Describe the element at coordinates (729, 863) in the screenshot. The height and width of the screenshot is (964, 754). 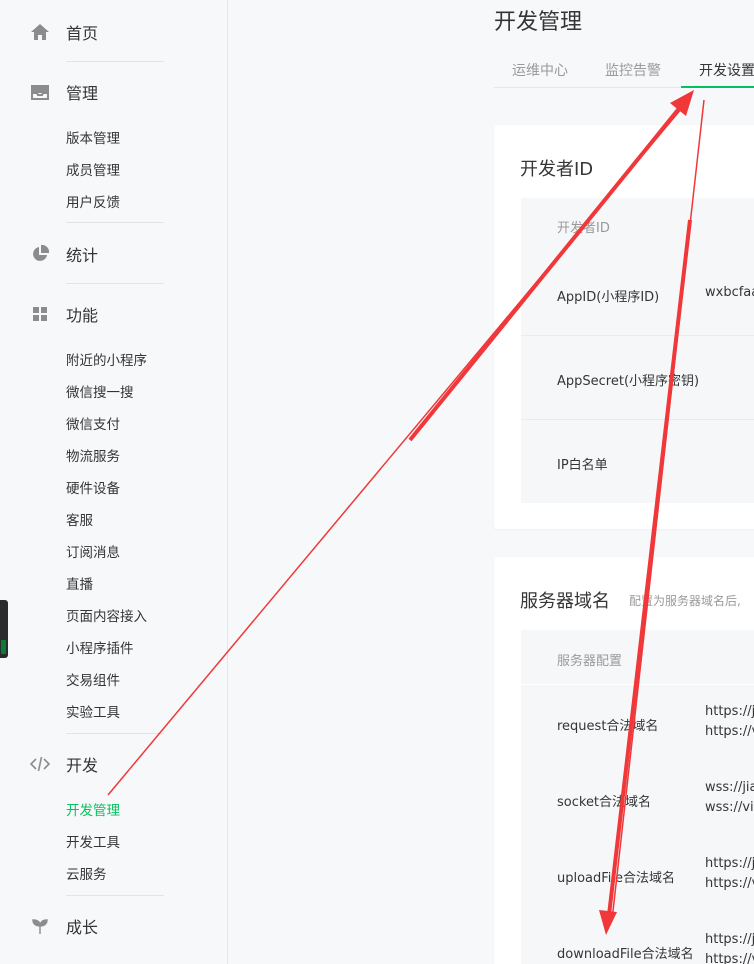
I see `row-value-upload-1: https://ji` at that location.